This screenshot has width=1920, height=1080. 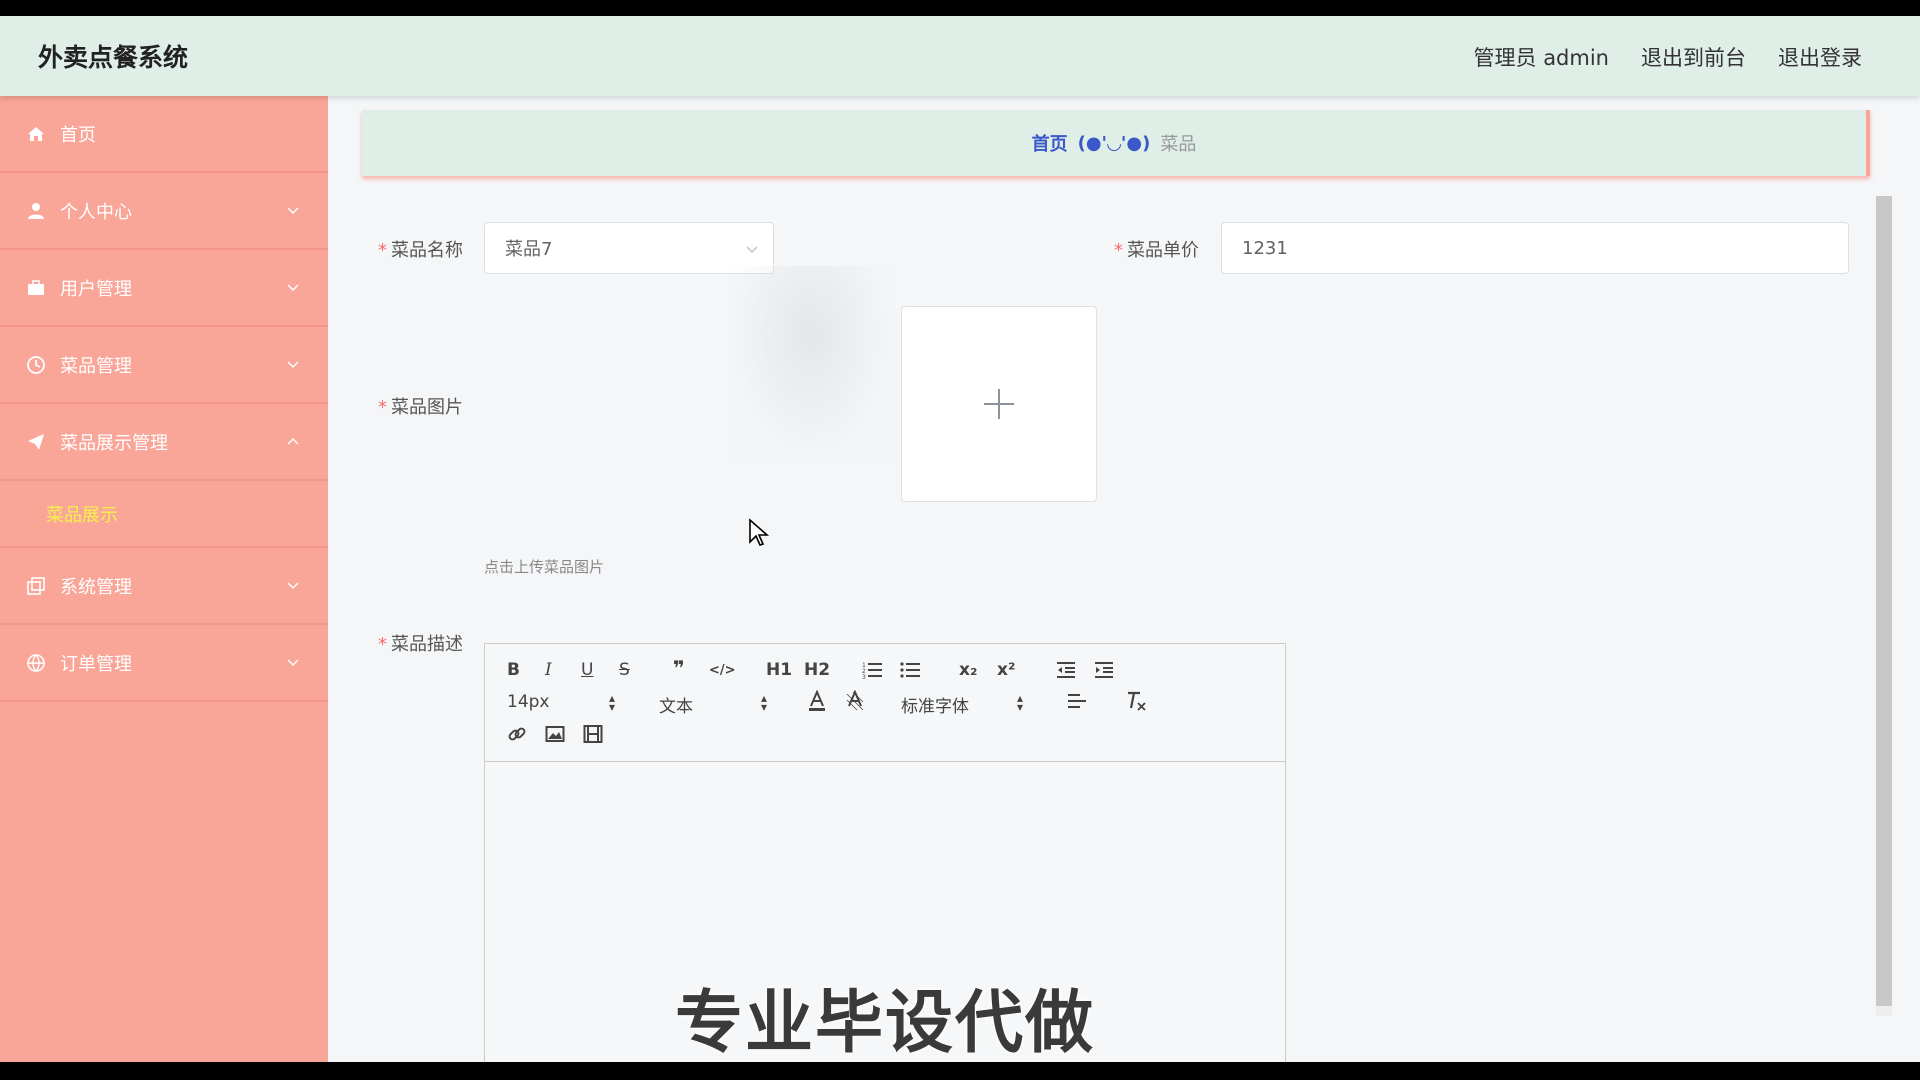 I want to click on exit-to-frontend-link: 退出到前台, so click(x=1693, y=57).